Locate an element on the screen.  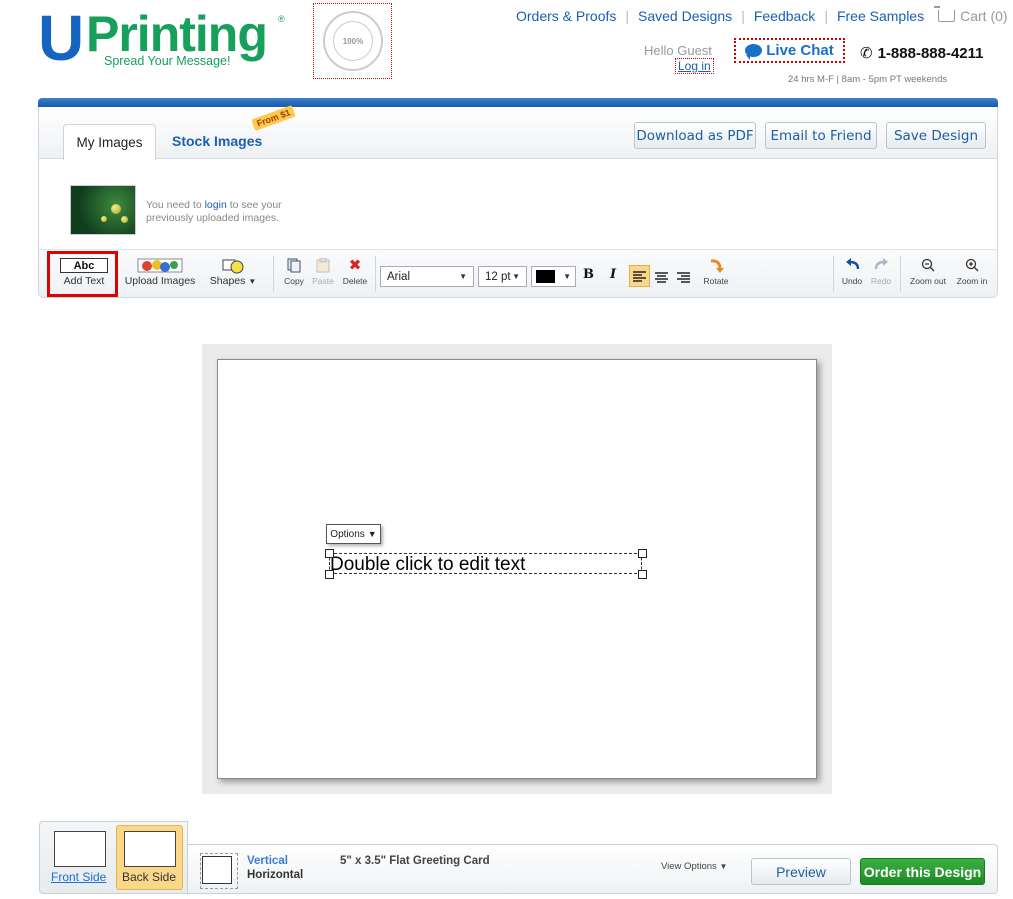
seal-center: 100% is located at coordinates (353, 41).